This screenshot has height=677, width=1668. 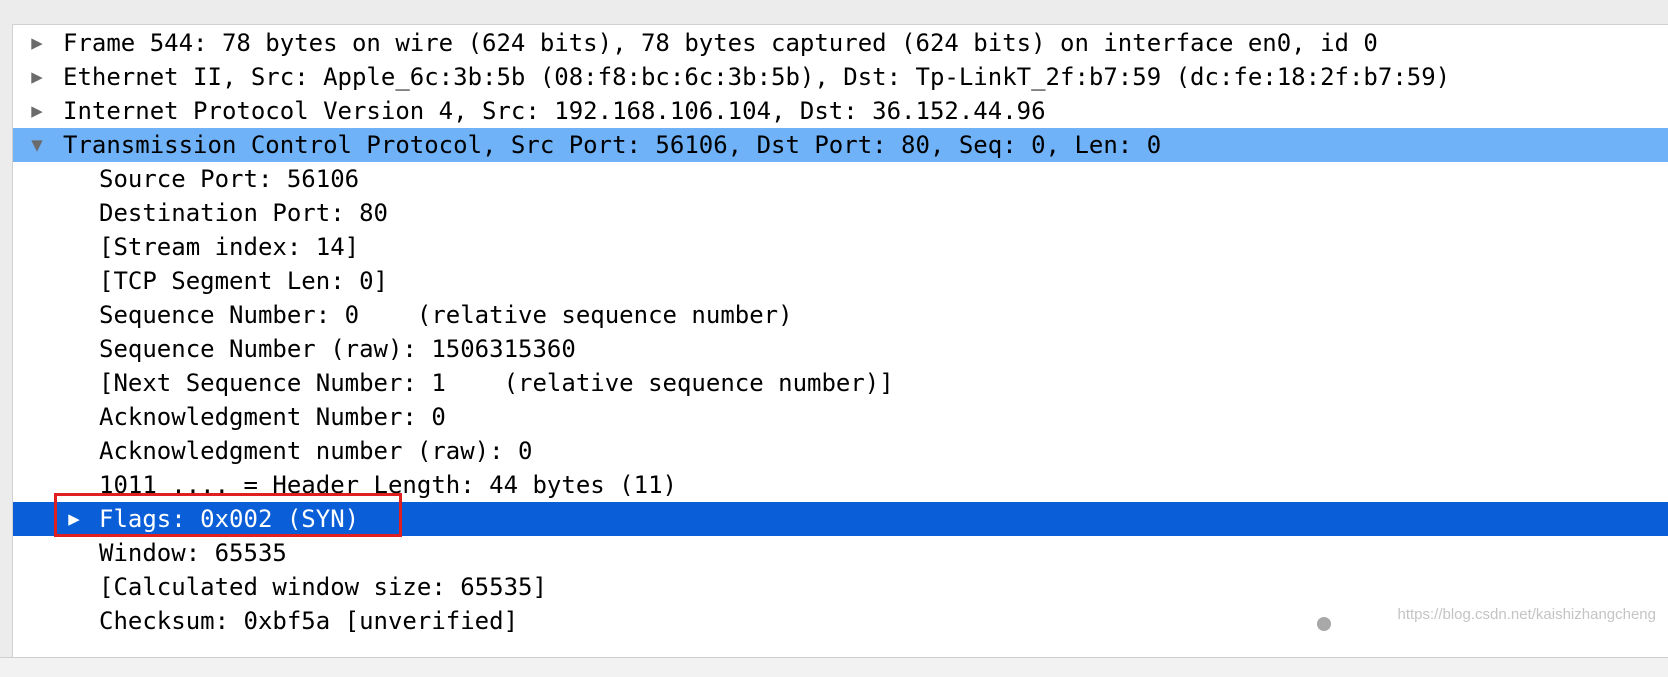 What do you see at coordinates (840, 485) in the screenshot?
I see `tree-row-header-length: 1011 .... = Header Length: 44 bytes (11)` at bounding box center [840, 485].